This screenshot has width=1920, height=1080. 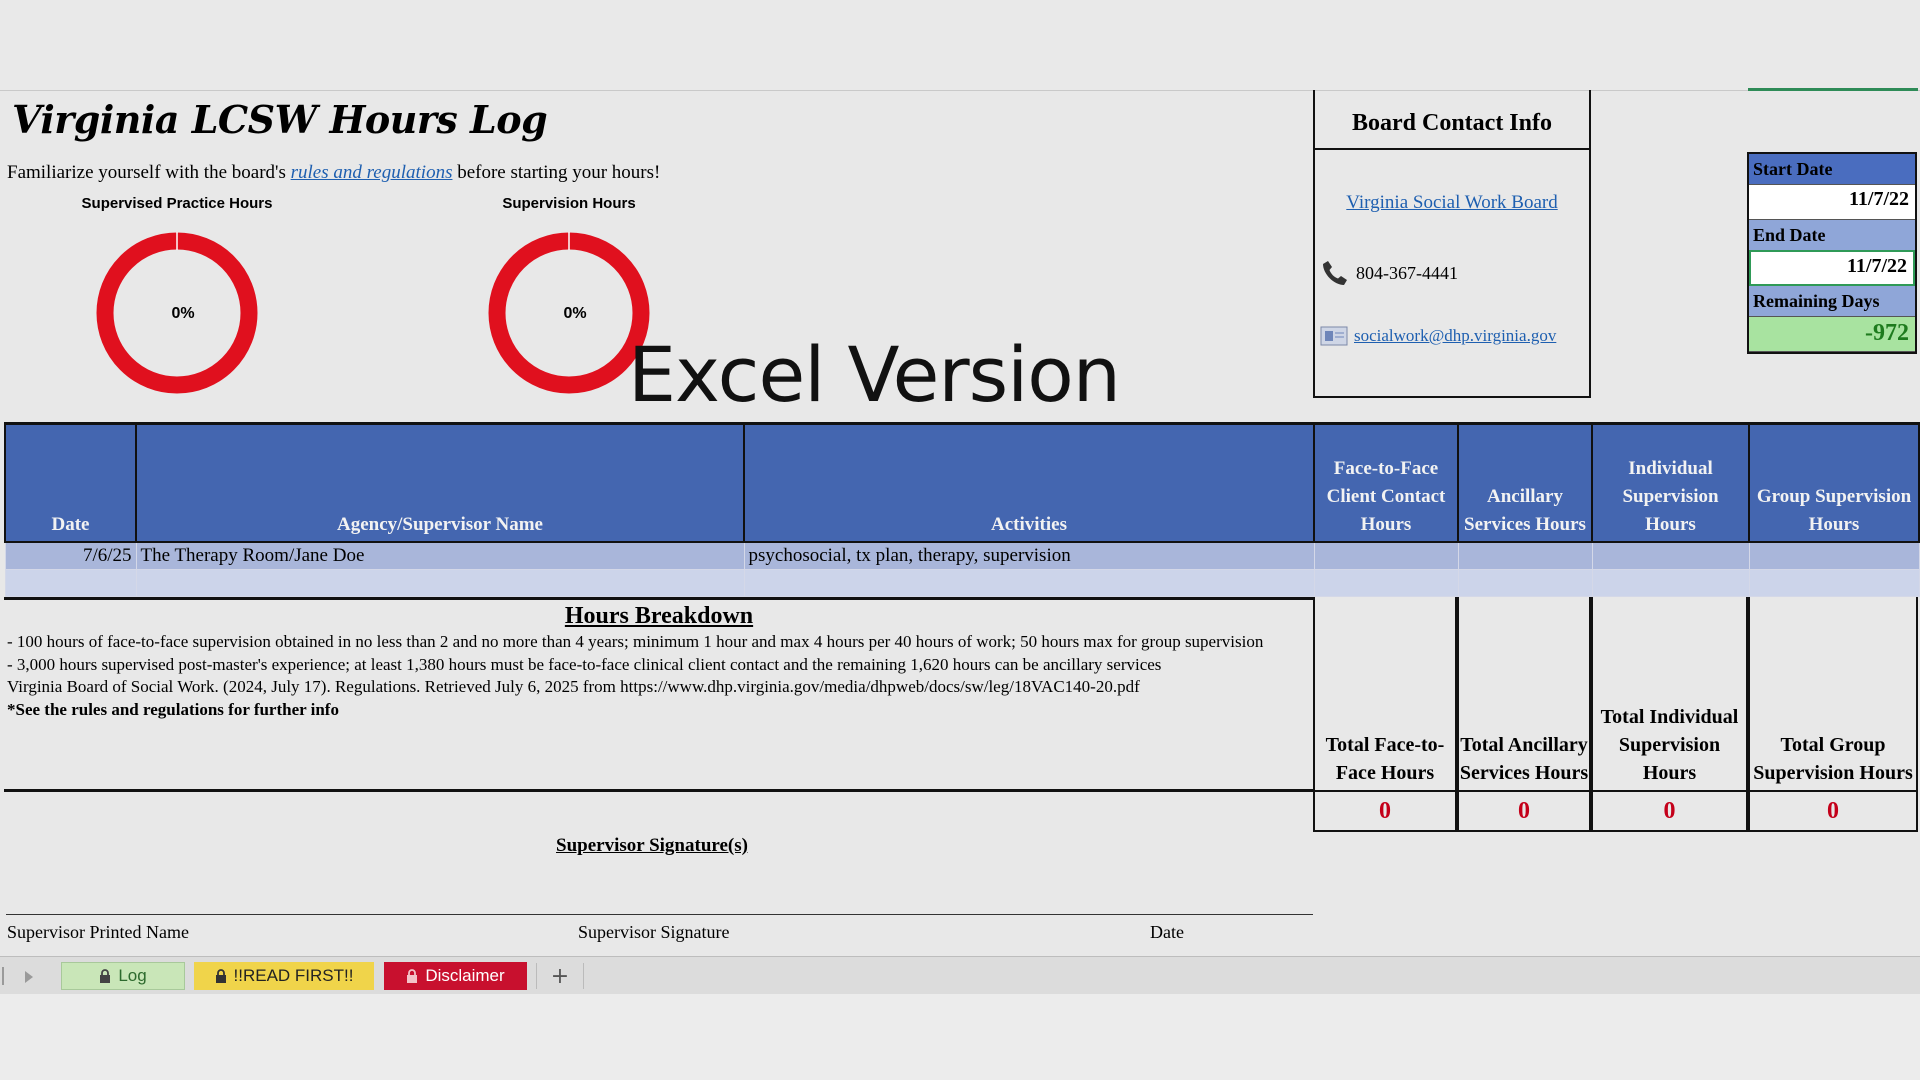 I want to click on breakdown-title: Hours Breakdown, so click(x=659, y=616).